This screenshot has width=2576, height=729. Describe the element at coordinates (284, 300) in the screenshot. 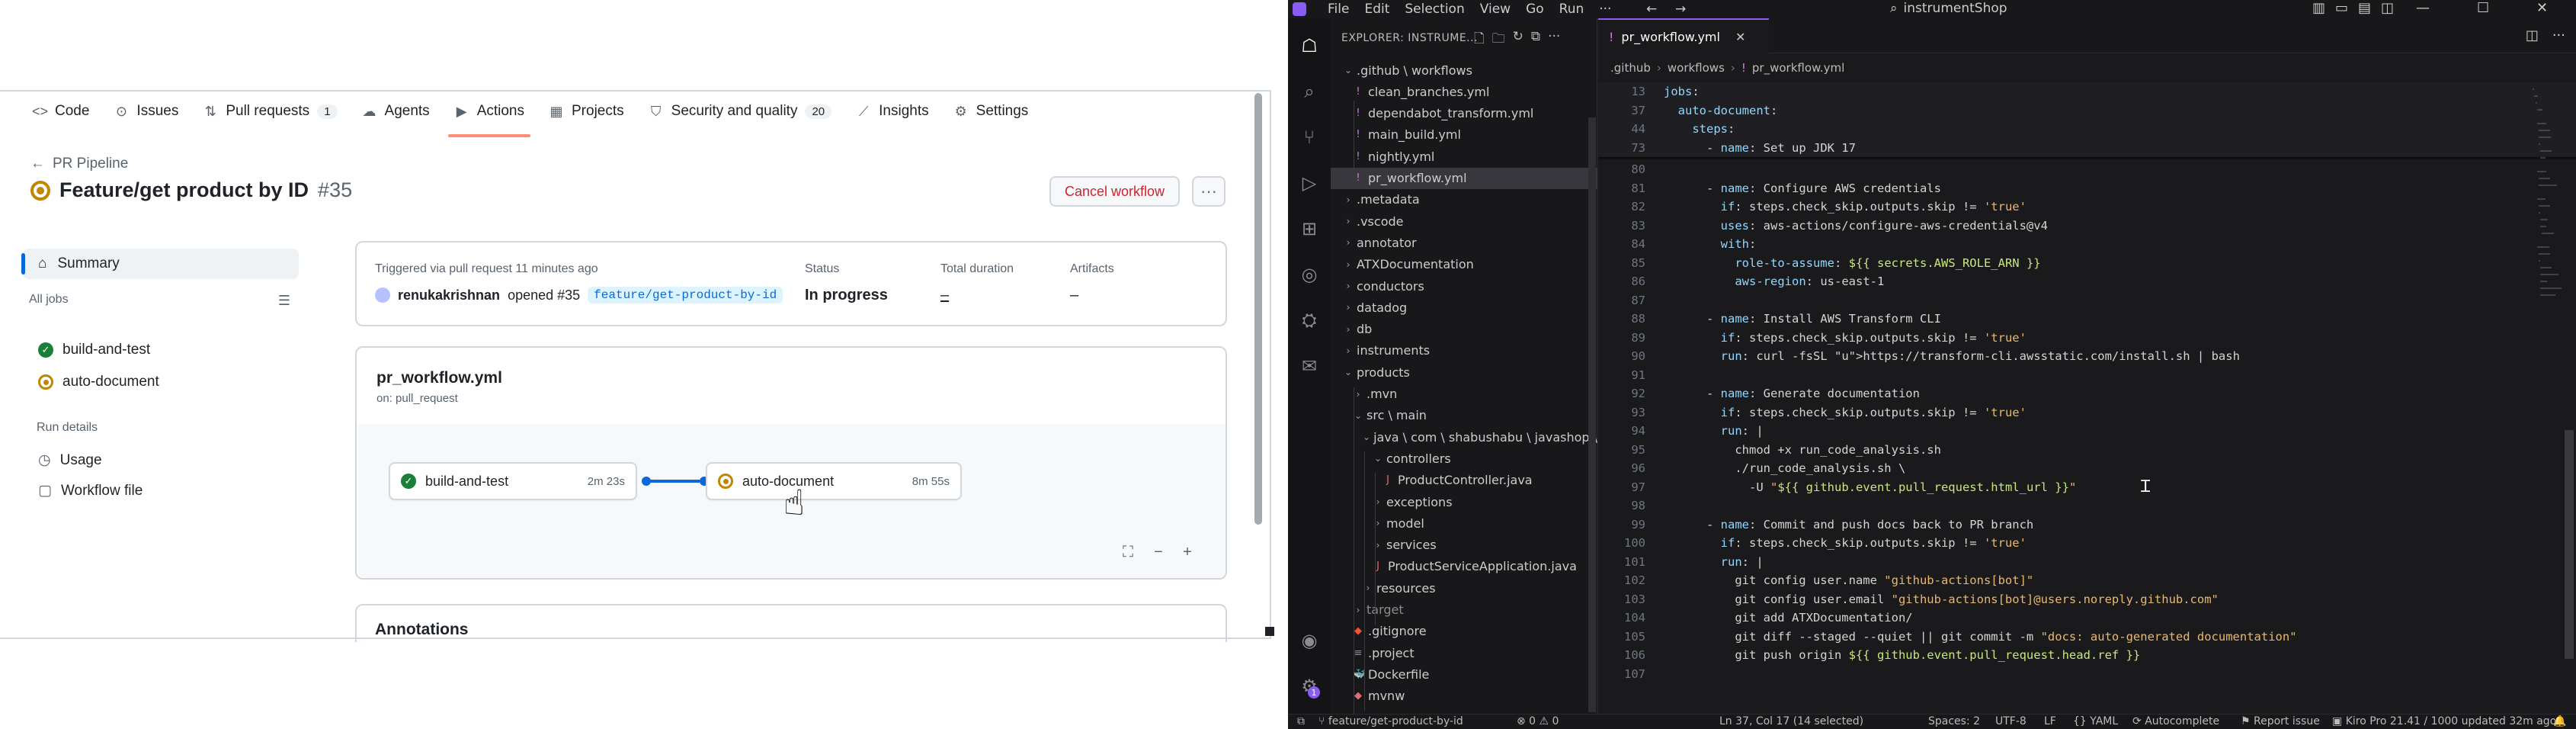

I see `filter-icon: ☰` at that location.